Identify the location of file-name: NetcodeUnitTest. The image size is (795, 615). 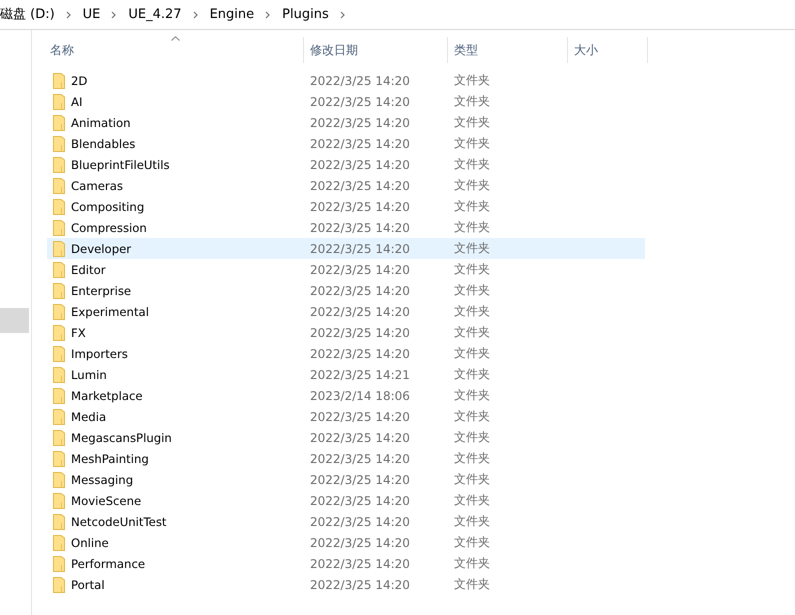
(119, 521).